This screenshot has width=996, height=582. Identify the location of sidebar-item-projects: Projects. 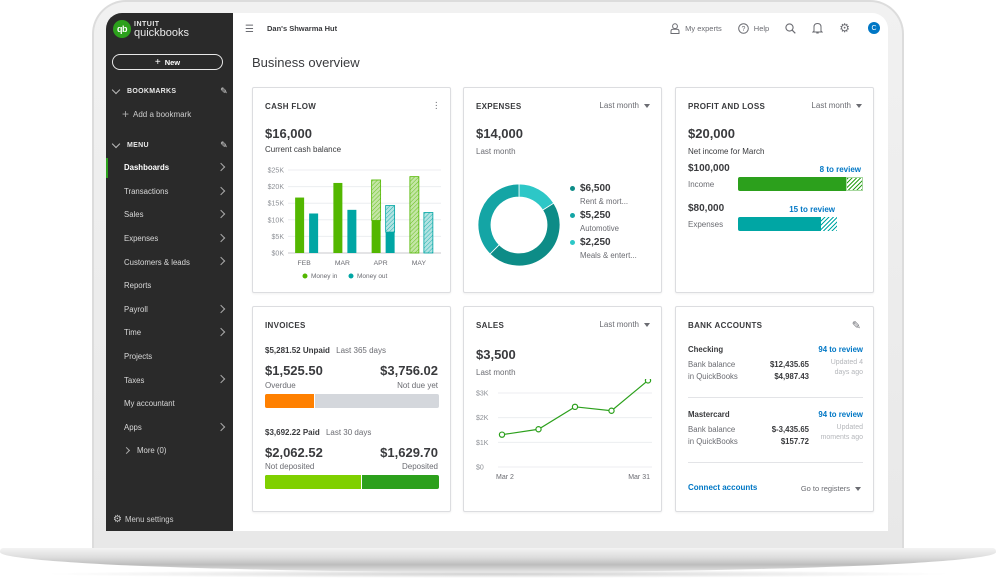
(169, 357).